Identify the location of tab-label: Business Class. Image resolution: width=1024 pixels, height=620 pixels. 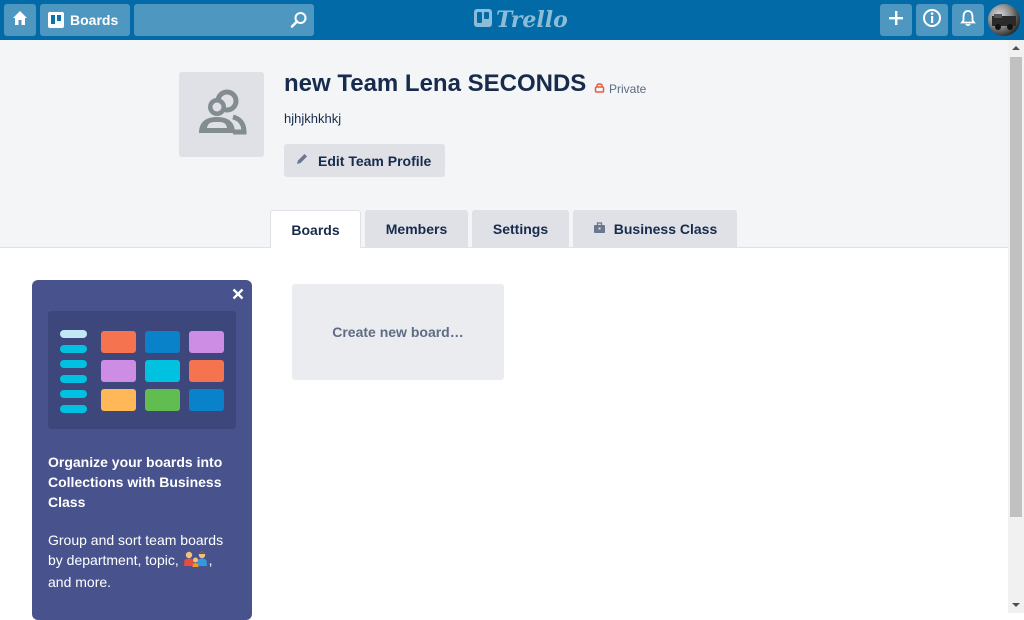
(665, 228).